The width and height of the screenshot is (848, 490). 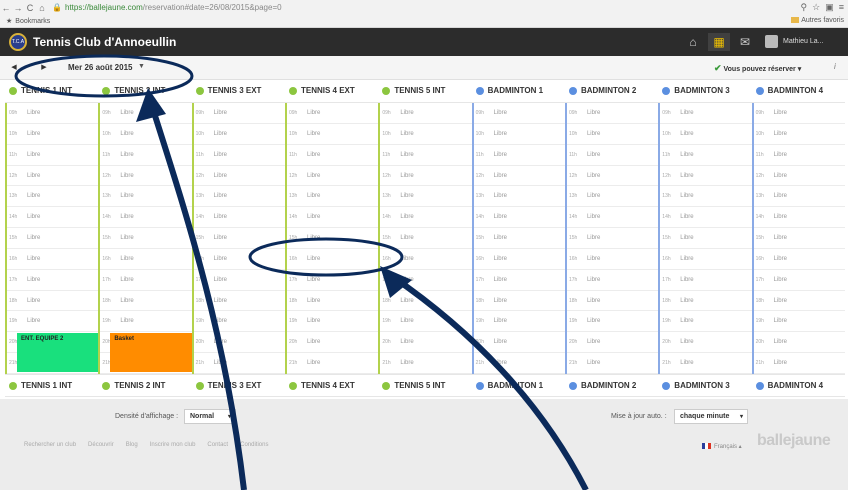 I want to click on calendar-icon: ▦, so click(x=719, y=42).